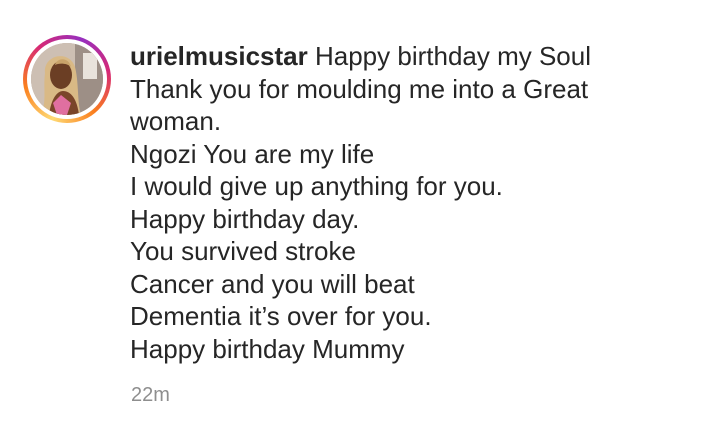 The height and width of the screenshot is (426, 720). I want to click on timestamp: 22m, so click(150, 395).